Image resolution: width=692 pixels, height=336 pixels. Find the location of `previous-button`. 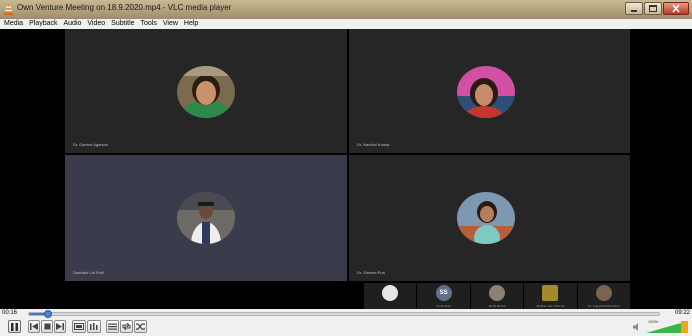

previous-button is located at coordinates (34, 326).